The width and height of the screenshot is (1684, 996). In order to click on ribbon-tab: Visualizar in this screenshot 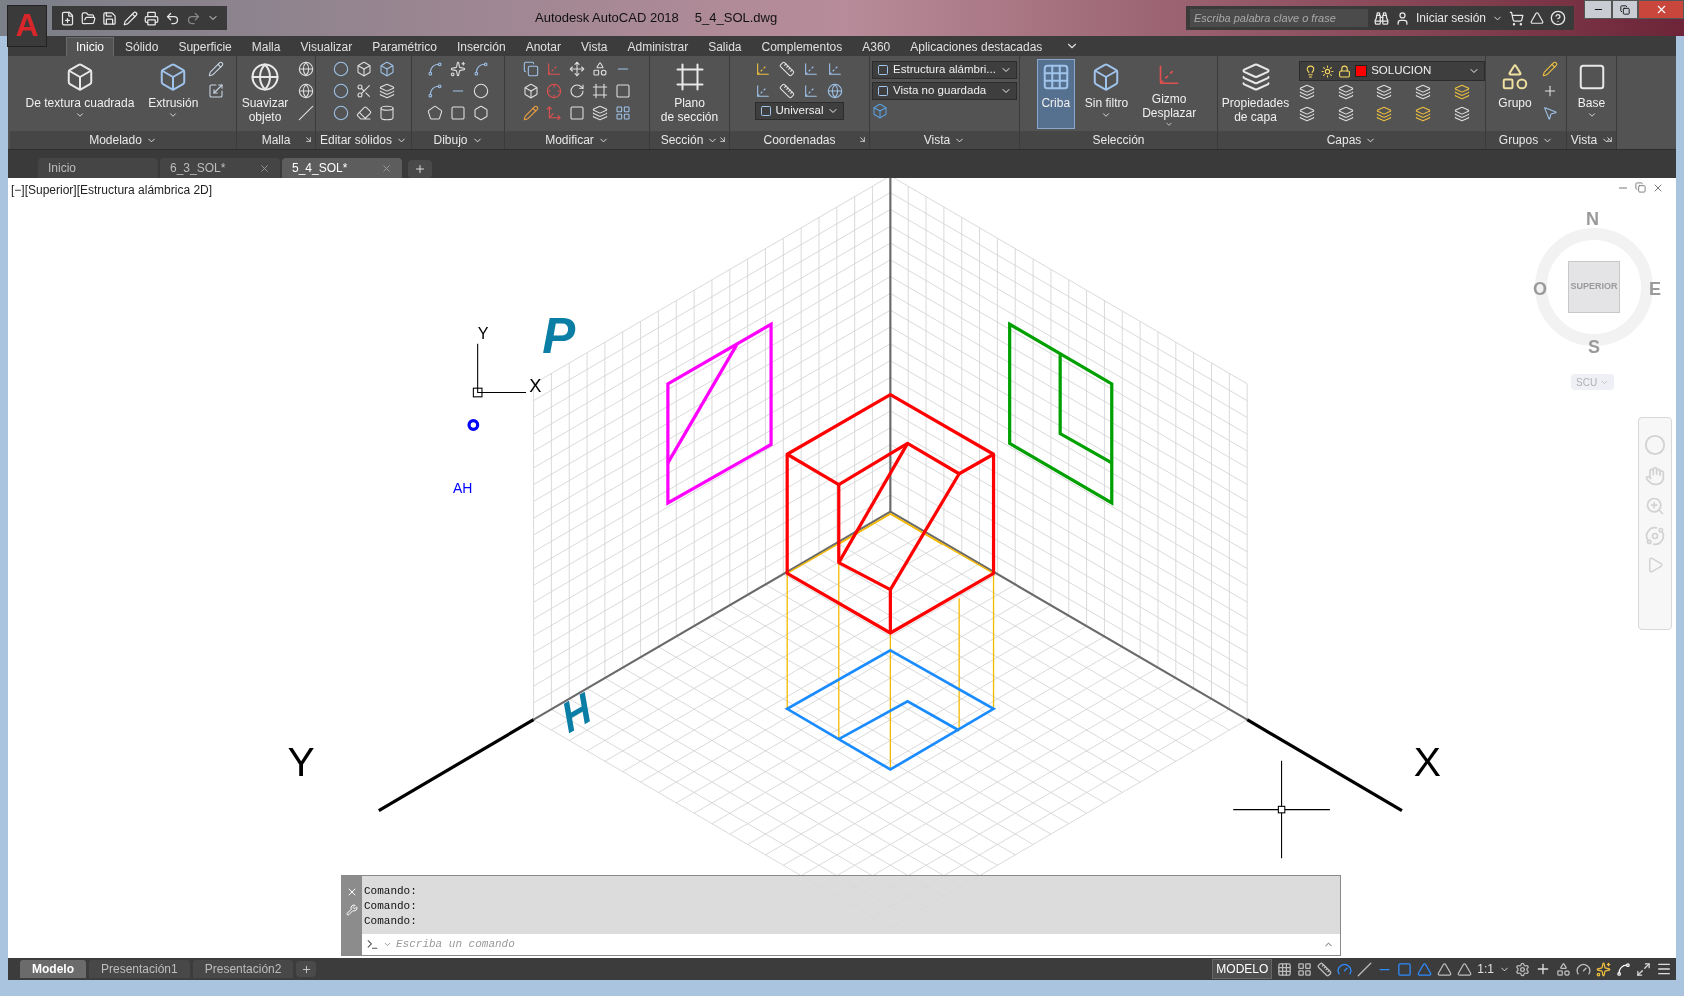, I will do `click(326, 46)`.